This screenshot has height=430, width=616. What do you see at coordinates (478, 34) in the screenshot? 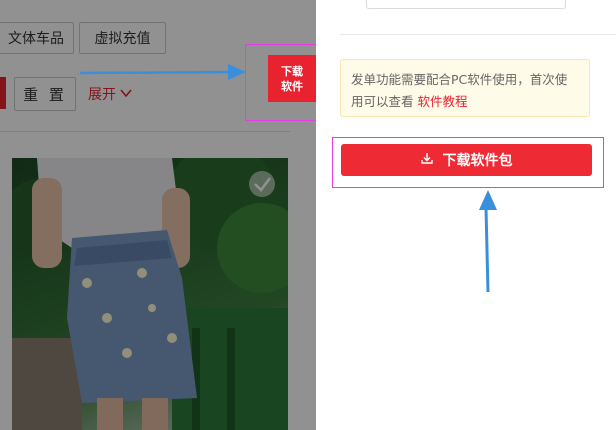
I see `panel-divider` at bounding box center [478, 34].